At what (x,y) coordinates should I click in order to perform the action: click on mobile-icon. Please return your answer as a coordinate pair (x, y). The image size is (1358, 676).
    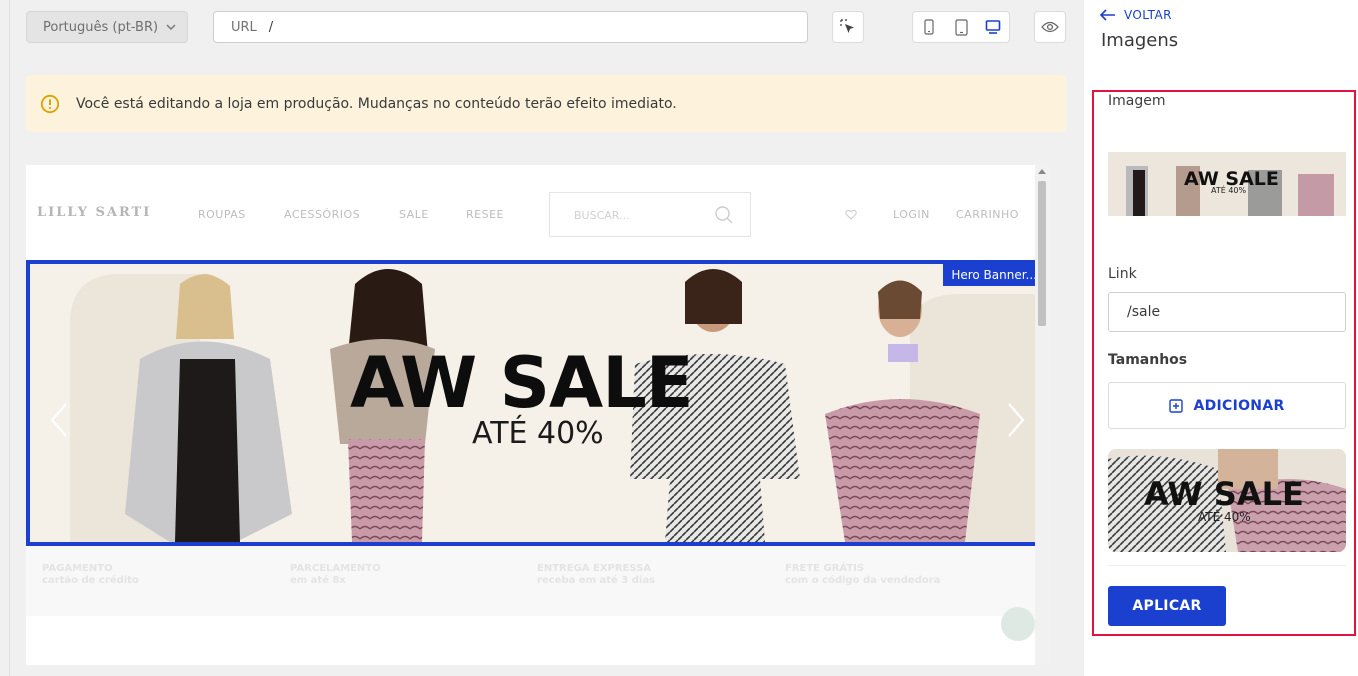
    Looking at the image, I should click on (929, 27).